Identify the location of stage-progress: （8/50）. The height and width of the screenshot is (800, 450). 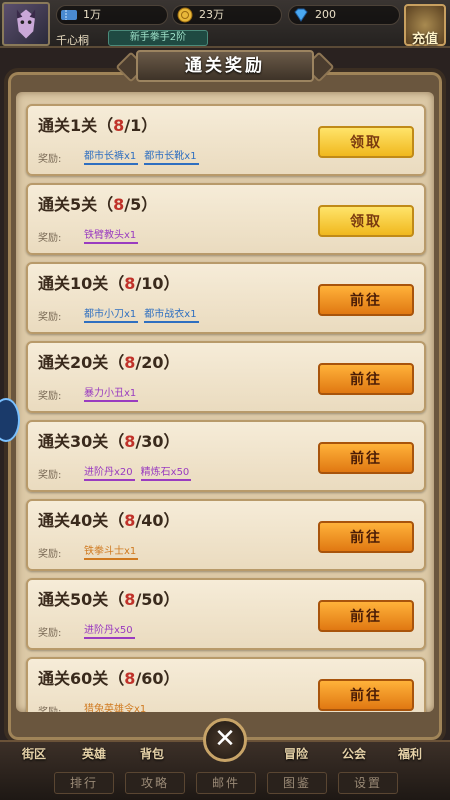
(144, 599).